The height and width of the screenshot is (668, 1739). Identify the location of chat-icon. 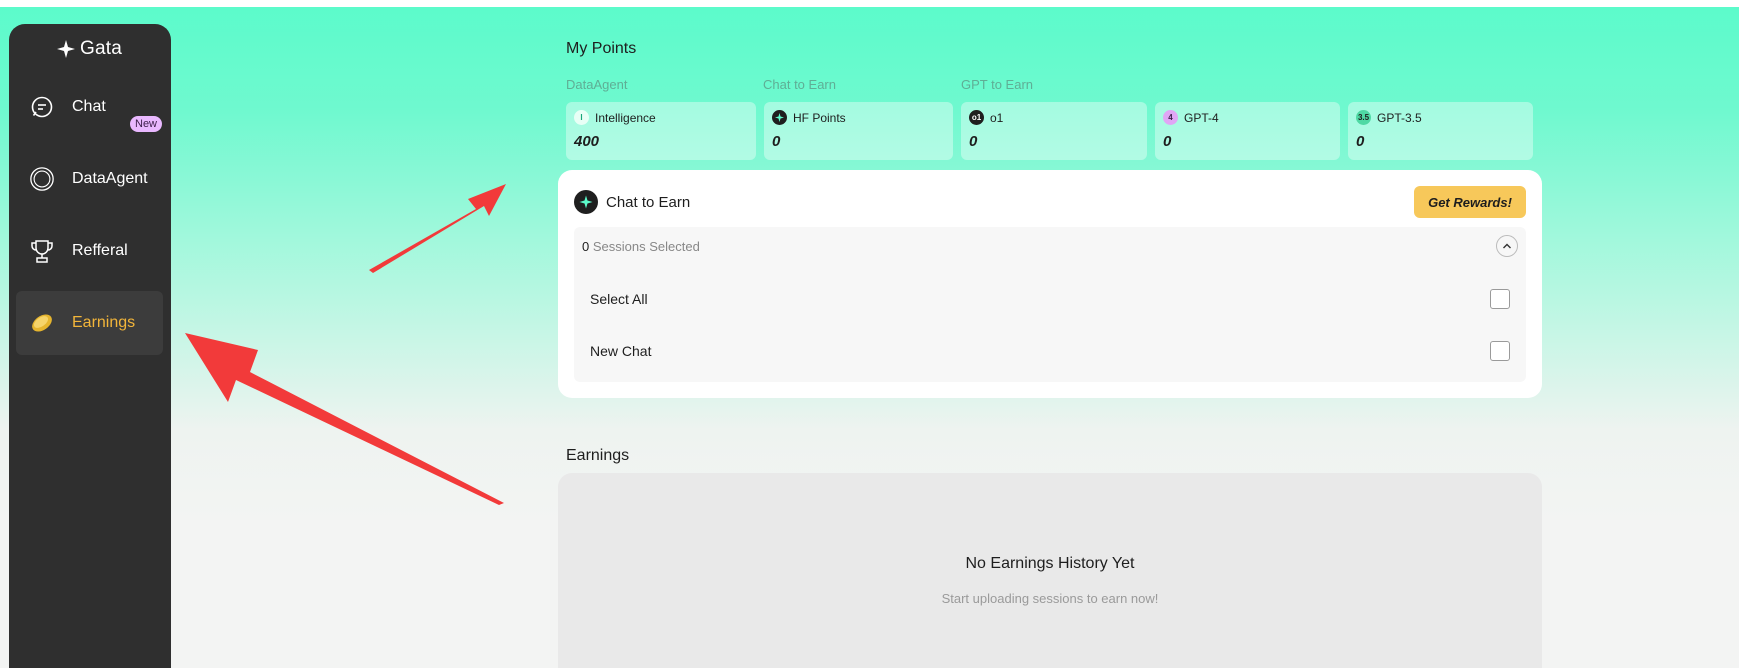
(42, 107).